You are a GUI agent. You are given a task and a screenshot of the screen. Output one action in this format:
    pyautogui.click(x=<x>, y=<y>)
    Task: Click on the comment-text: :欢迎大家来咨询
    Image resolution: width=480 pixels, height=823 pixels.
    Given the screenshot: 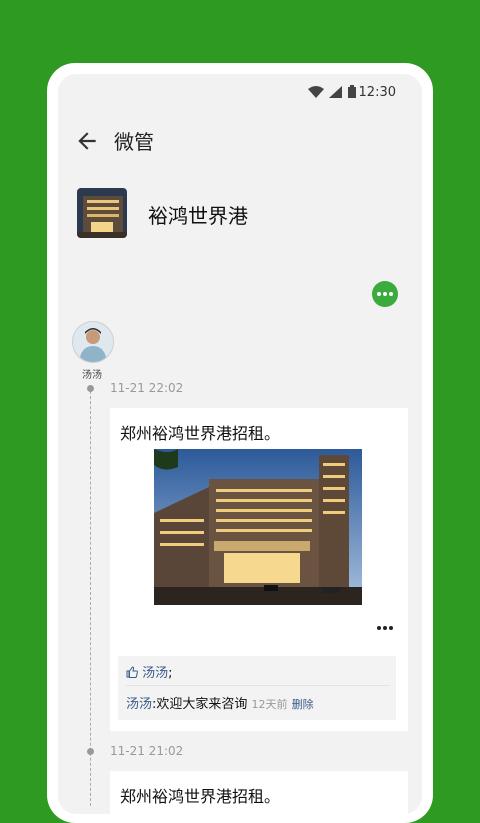 What is the action you would take?
    pyautogui.click(x=200, y=704)
    